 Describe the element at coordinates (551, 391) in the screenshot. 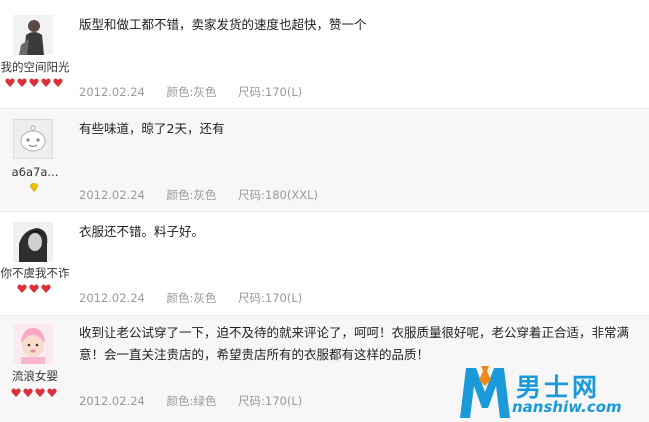

I see `site-watermark-logo: 男士网 nanshiw.com` at that location.